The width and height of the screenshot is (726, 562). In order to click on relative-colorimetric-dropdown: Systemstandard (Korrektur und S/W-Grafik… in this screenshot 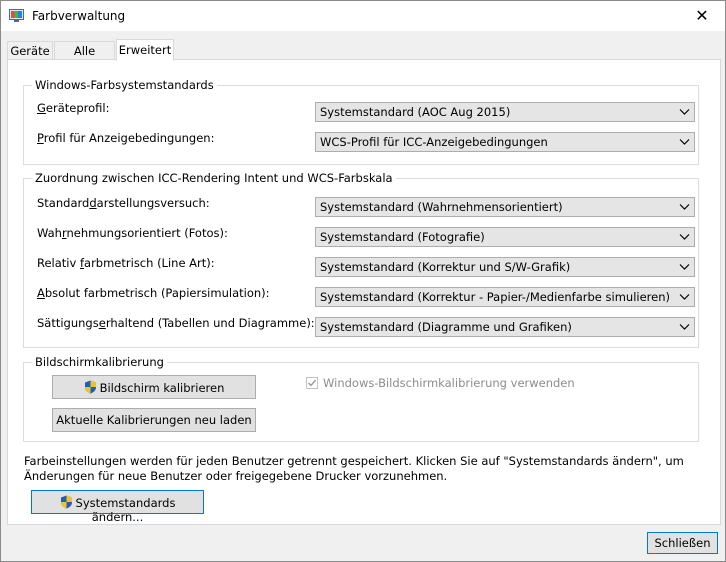, I will do `click(505, 267)`.